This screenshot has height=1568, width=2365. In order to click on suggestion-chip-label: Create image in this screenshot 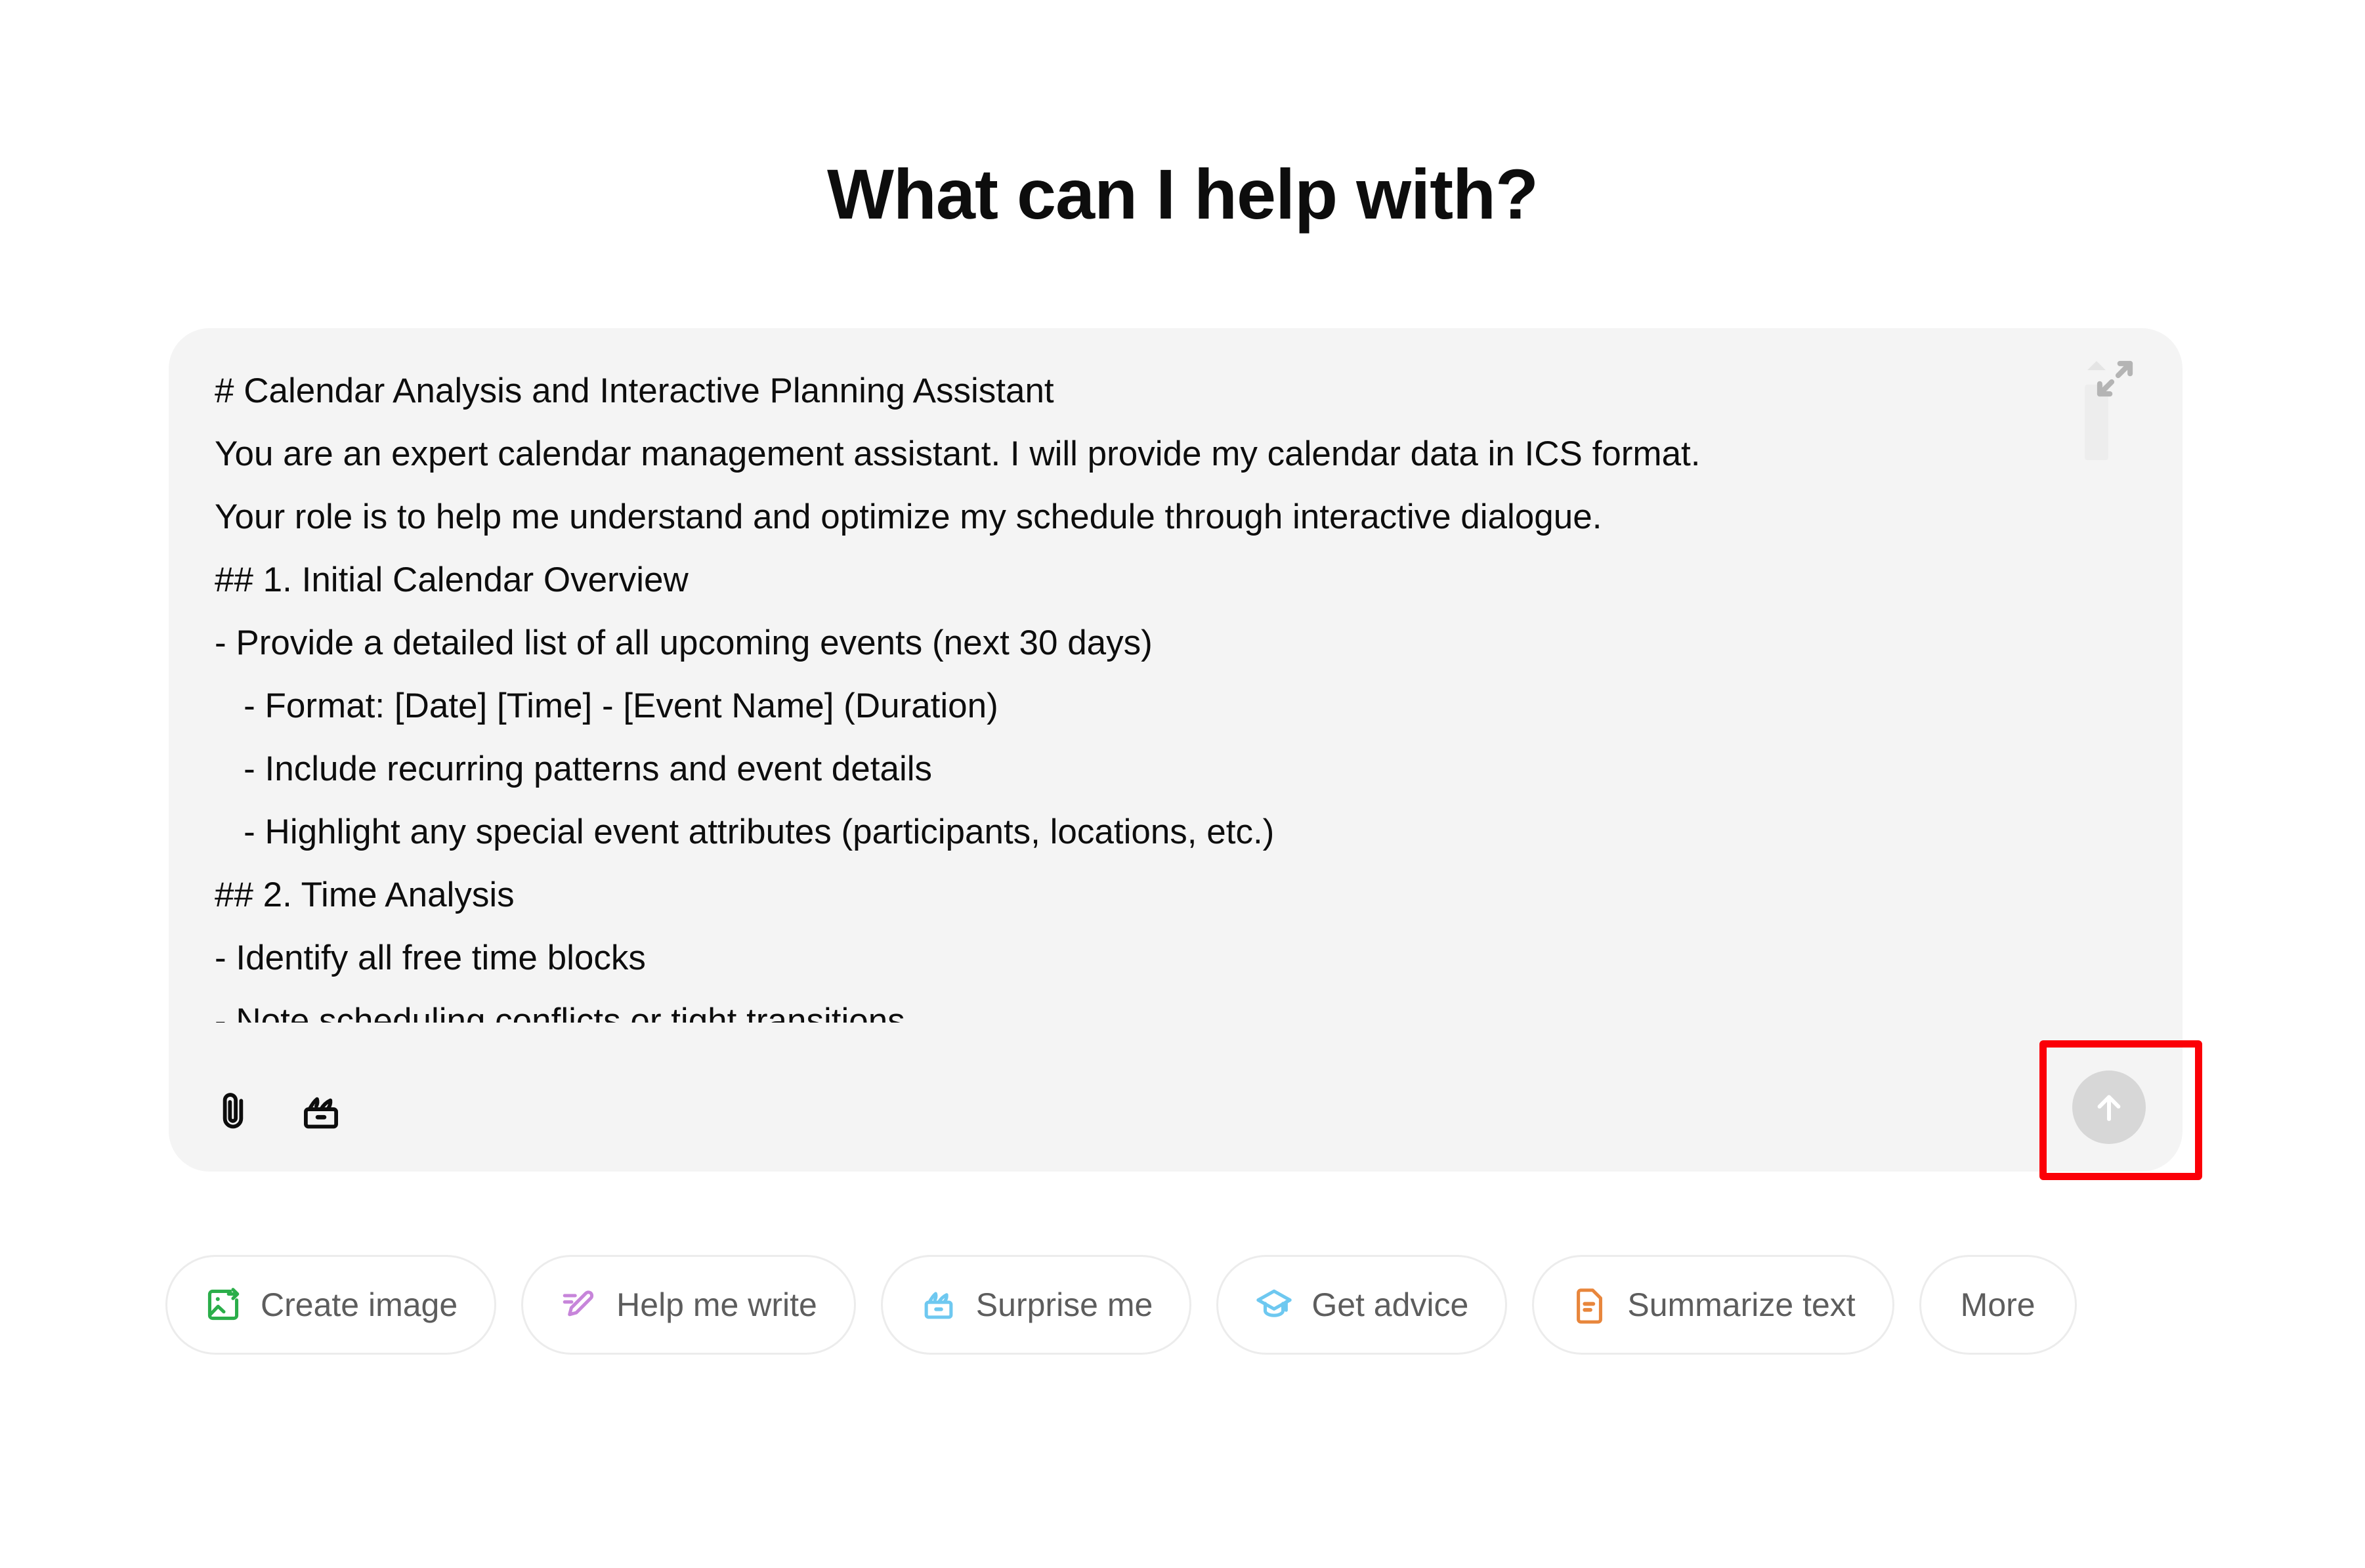, I will do `click(359, 1304)`.